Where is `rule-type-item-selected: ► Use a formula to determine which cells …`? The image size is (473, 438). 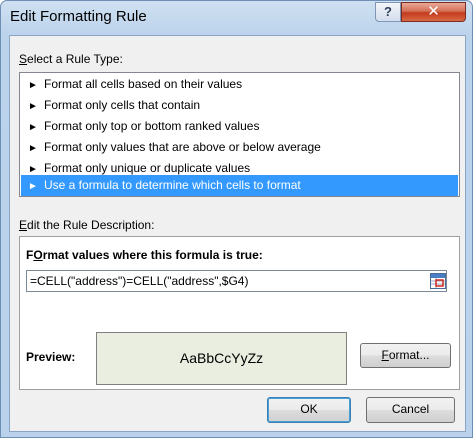 rule-type-item-selected: ► Use a formula to determine which cells … is located at coordinates (239, 185).